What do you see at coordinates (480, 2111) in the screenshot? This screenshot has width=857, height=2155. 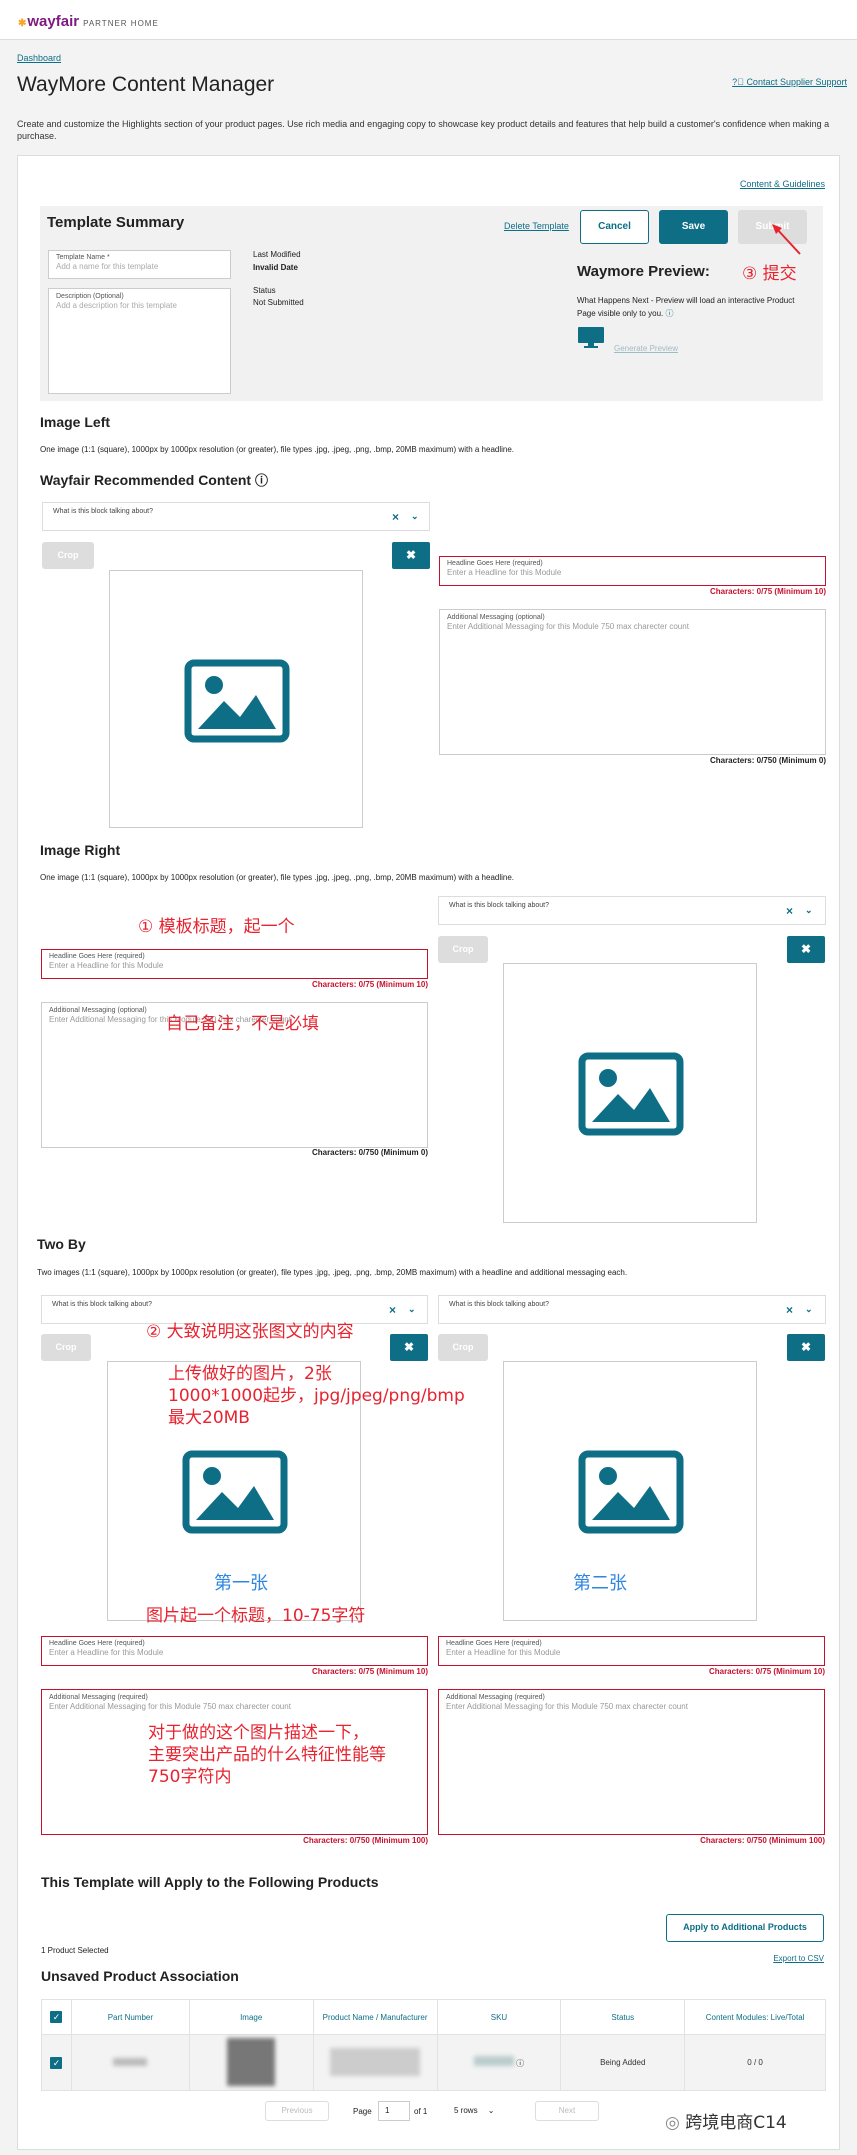 I see `rows-per-page-select: 5 rows ⌄` at bounding box center [480, 2111].